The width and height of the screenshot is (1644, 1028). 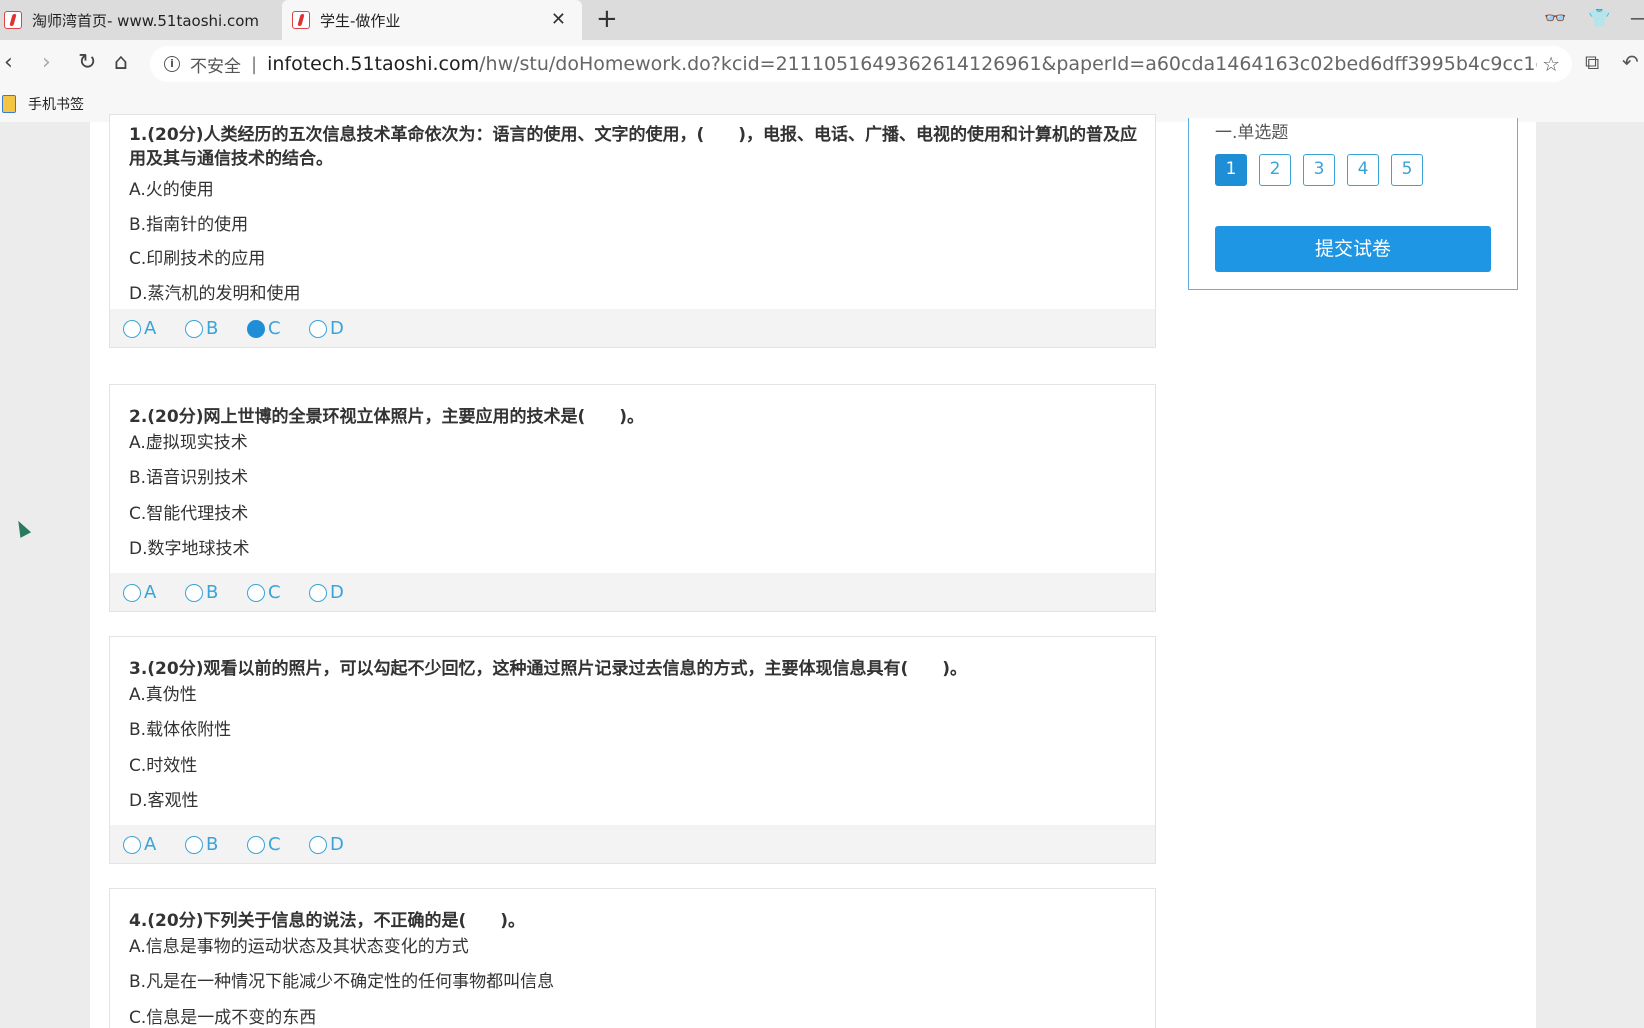 What do you see at coordinates (1407, 170) in the screenshot?
I see `question-nav-5: 5` at bounding box center [1407, 170].